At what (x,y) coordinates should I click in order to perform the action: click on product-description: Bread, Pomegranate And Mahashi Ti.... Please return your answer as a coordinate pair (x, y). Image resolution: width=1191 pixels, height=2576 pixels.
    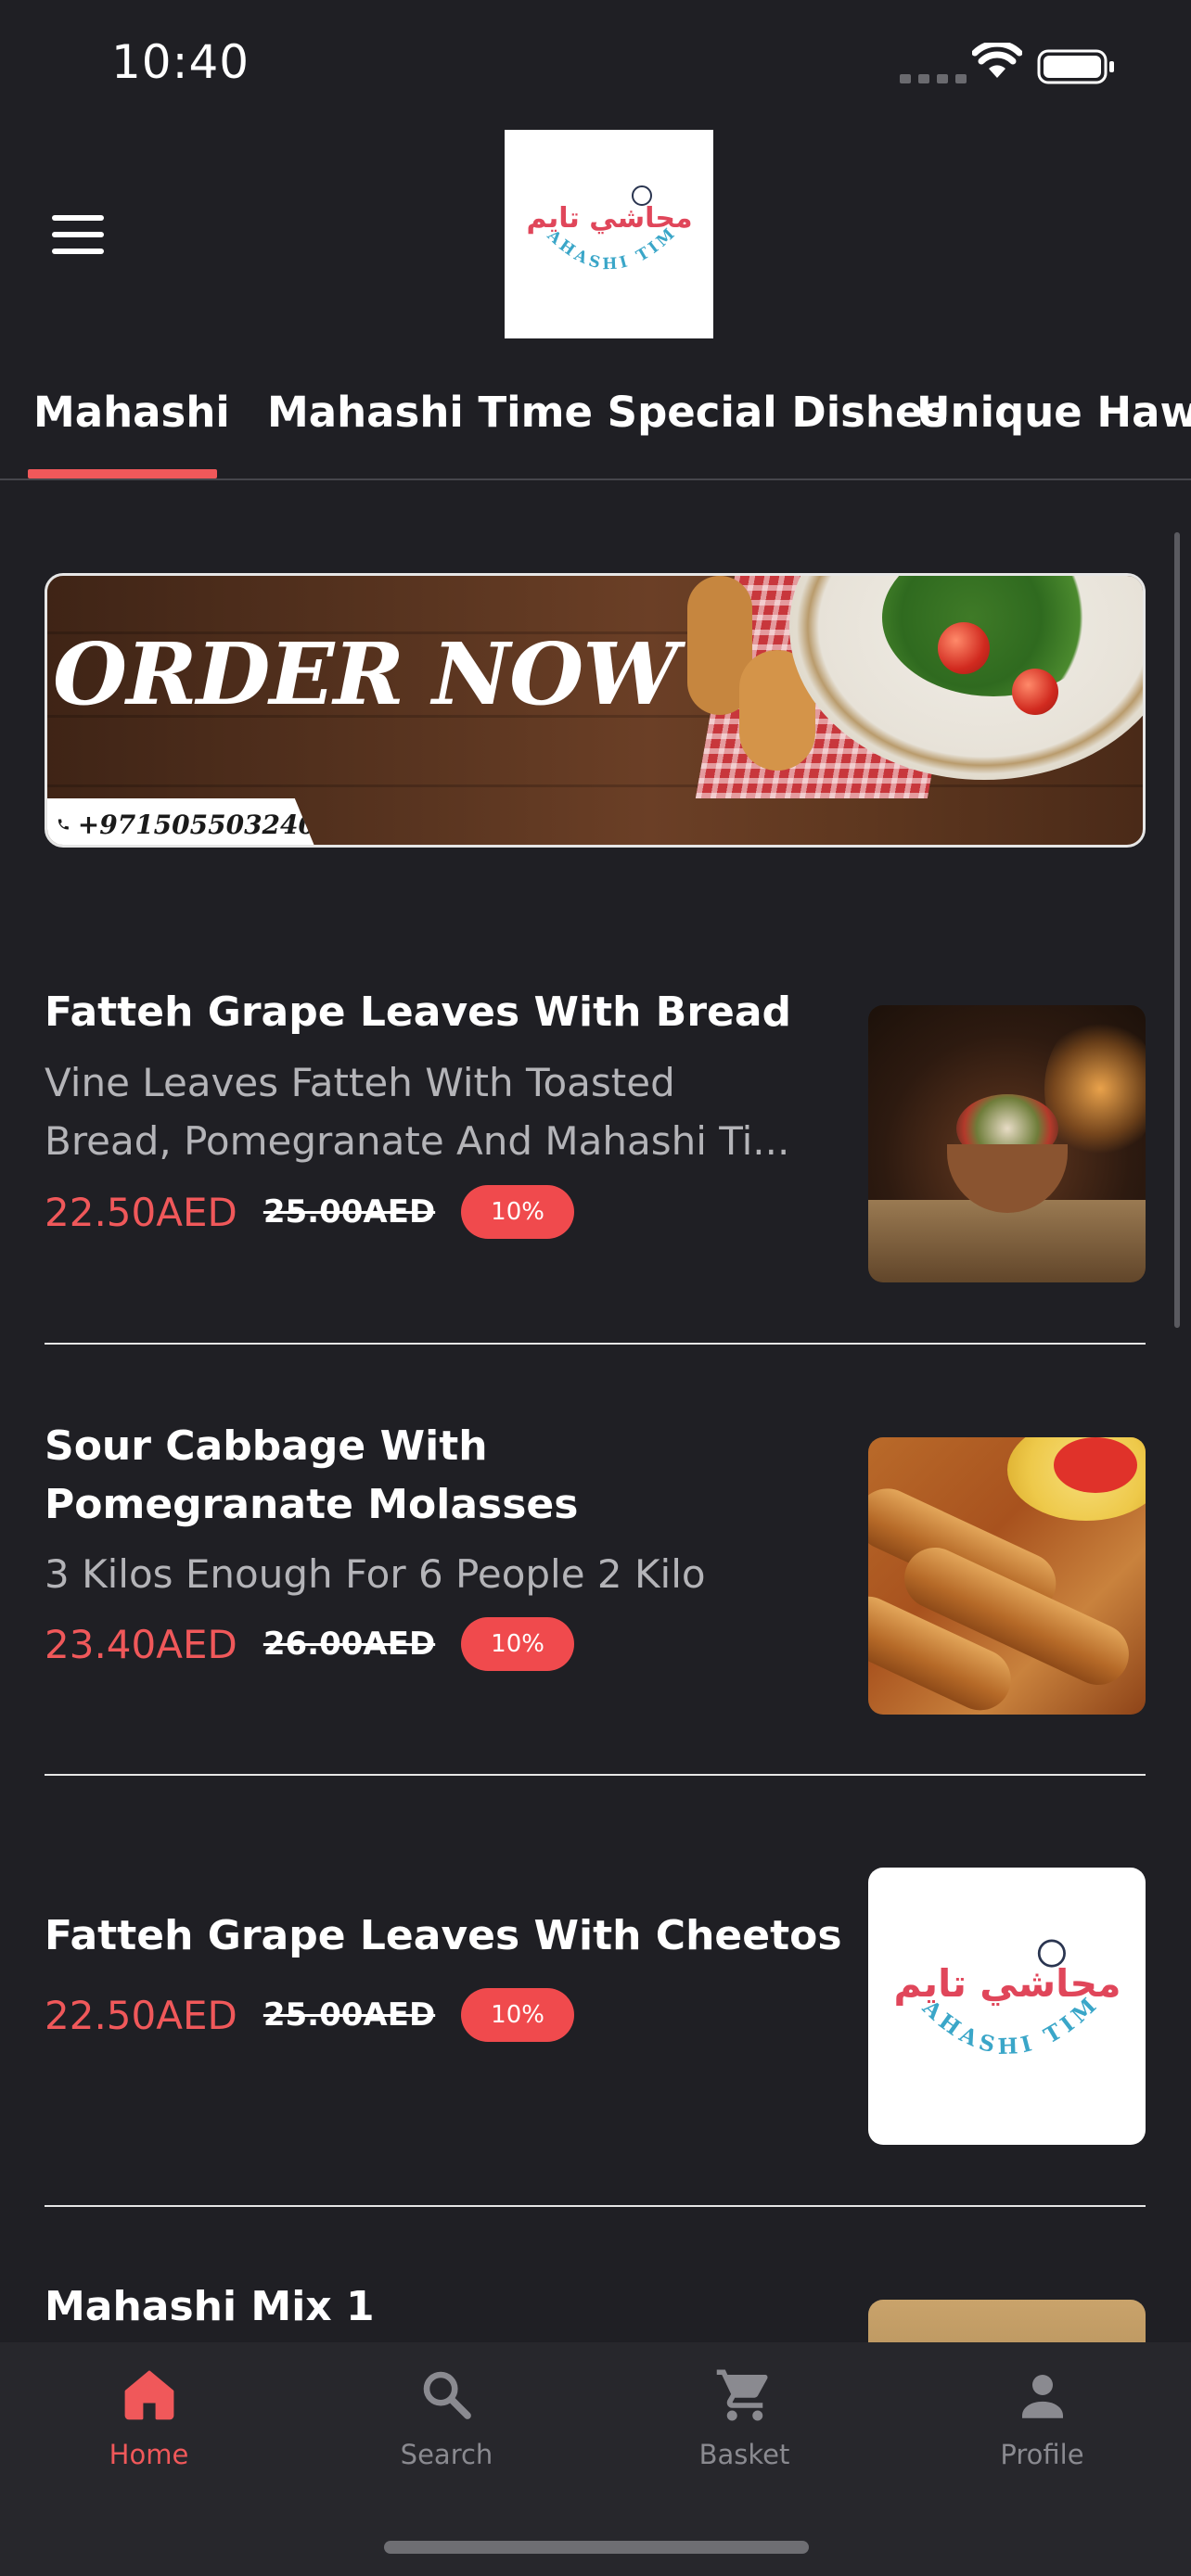
    Looking at the image, I should click on (417, 1141).